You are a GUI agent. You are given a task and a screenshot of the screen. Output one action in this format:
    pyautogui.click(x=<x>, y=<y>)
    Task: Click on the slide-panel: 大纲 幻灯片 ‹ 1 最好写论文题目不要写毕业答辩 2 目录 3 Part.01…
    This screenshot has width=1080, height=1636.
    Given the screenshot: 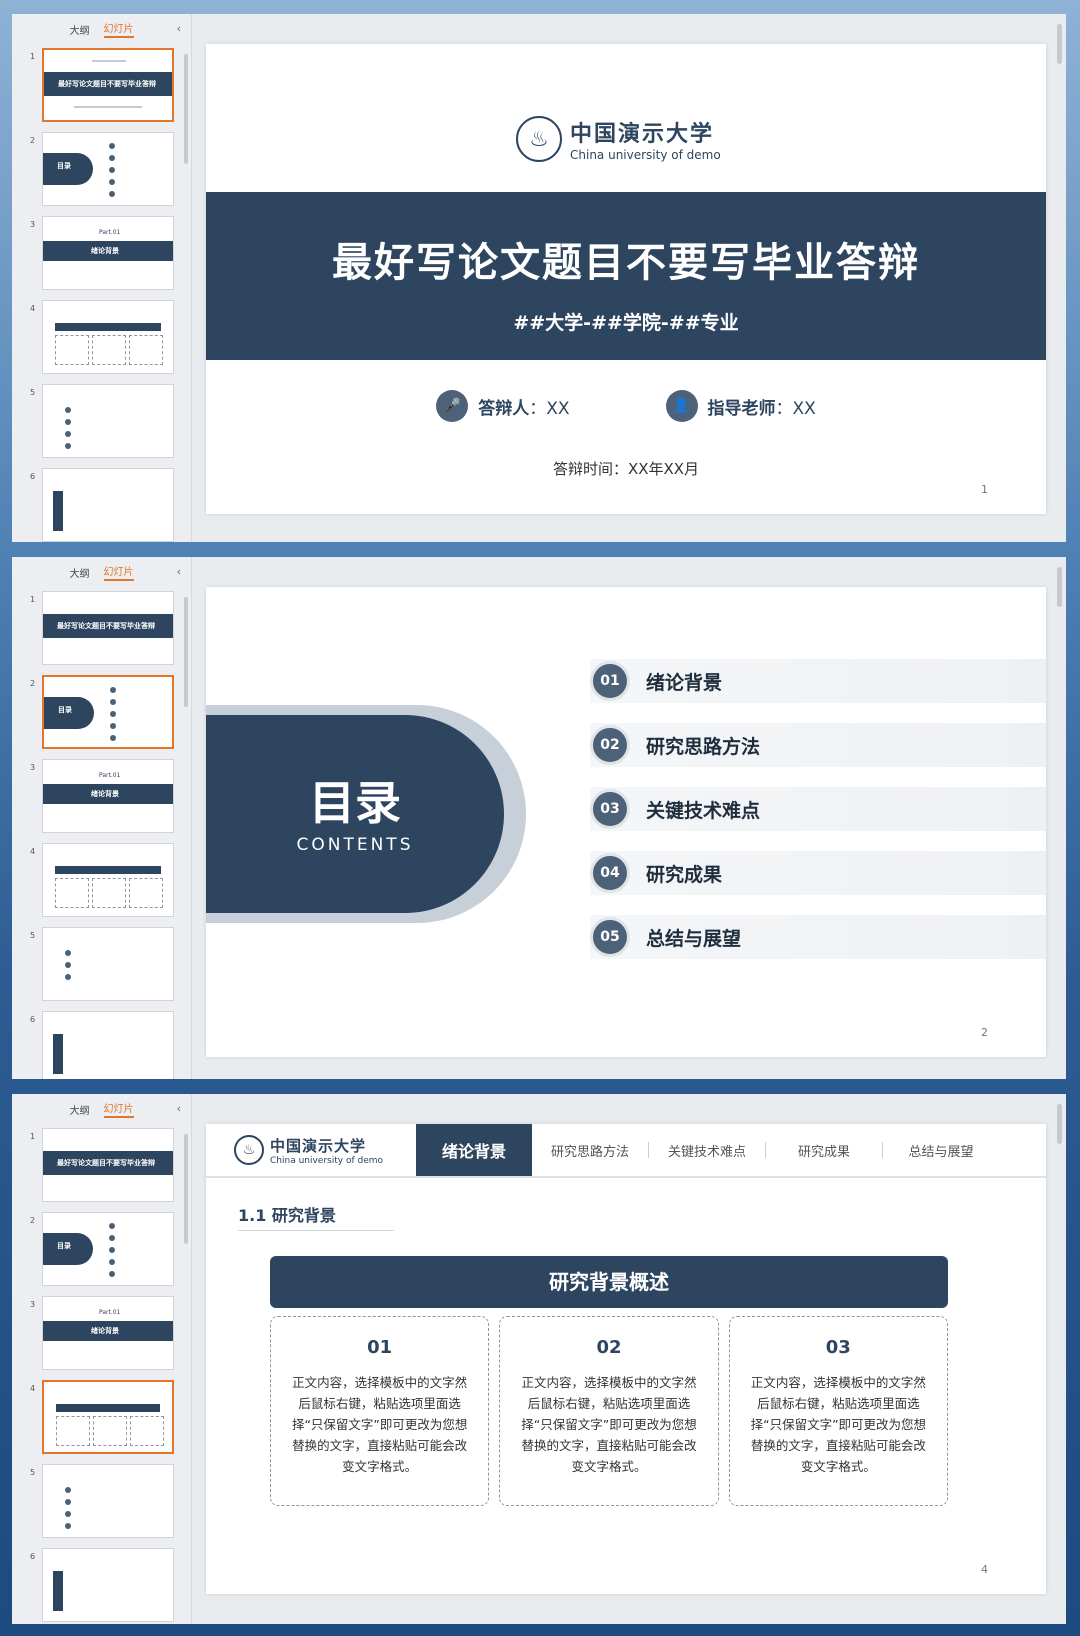 What is the action you would take?
    pyautogui.click(x=102, y=278)
    